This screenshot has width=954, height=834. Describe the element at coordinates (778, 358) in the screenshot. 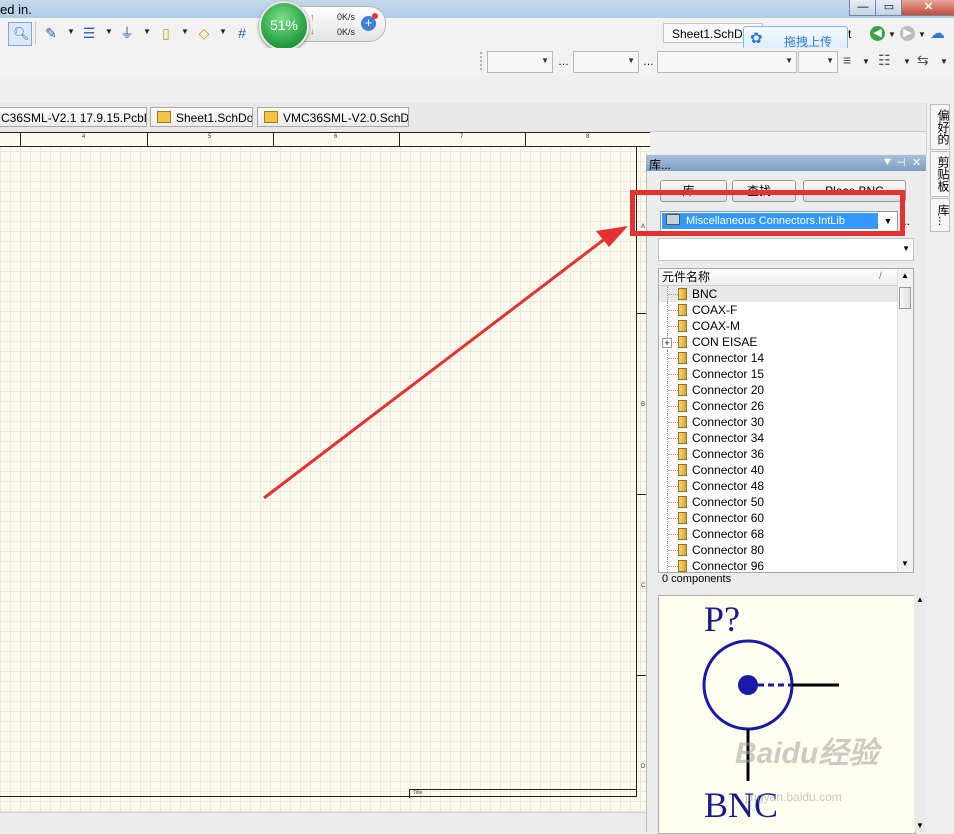

I see `list-item: Connector 14` at that location.